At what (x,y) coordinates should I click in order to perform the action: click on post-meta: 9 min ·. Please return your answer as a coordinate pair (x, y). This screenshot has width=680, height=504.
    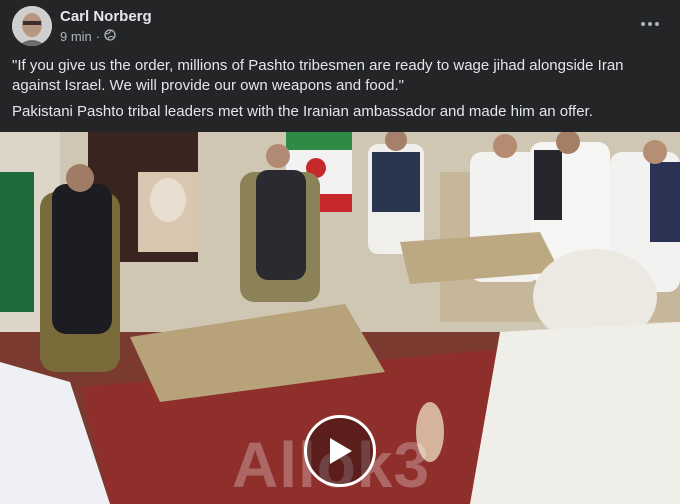
    Looking at the image, I should click on (88, 36).